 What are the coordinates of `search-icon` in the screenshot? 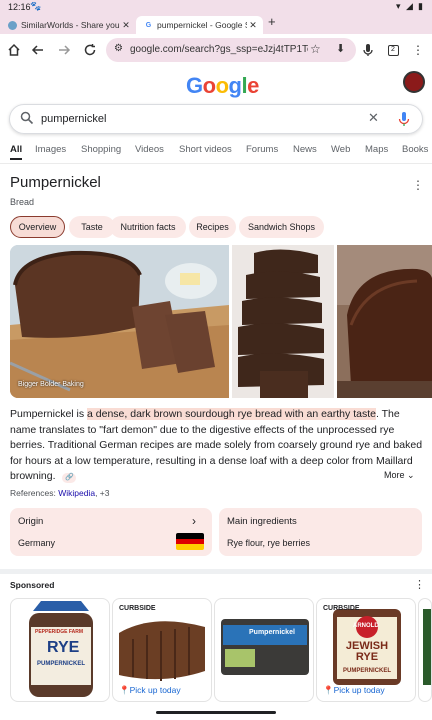 It's located at (27, 120).